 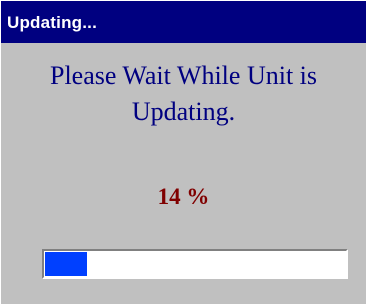 What do you see at coordinates (195, 264) in the screenshot?
I see `progress-bar` at bounding box center [195, 264].